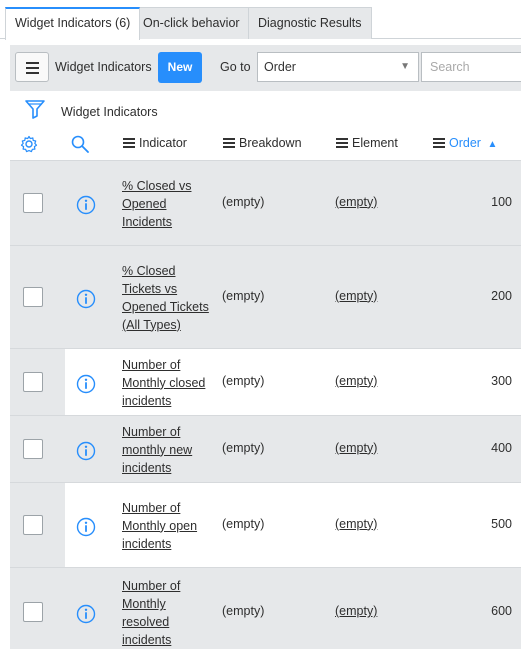 The width and height of the screenshot is (521, 649). What do you see at coordinates (80, 144) in the screenshot?
I see `search-icon` at bounding box center [80, 144].